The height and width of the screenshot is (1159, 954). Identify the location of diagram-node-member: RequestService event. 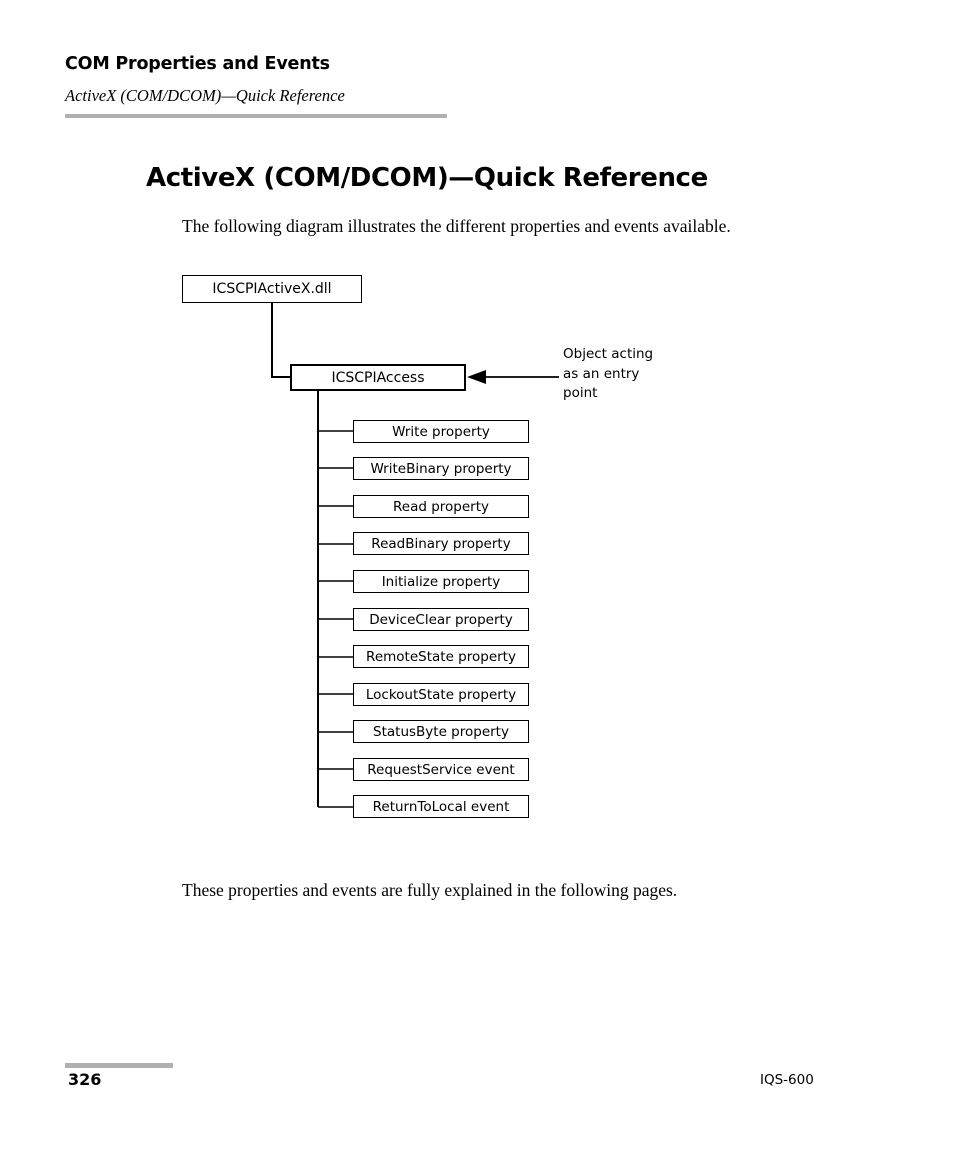
(441, 769).